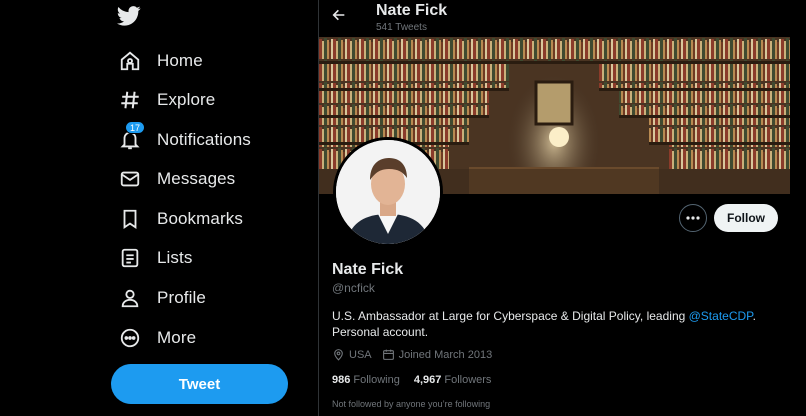 The width and height of the screenshot is (806, 416). Describe the element at coordinates (468, 380) in the screenshot. I see `followers-label: Followers` at that location.